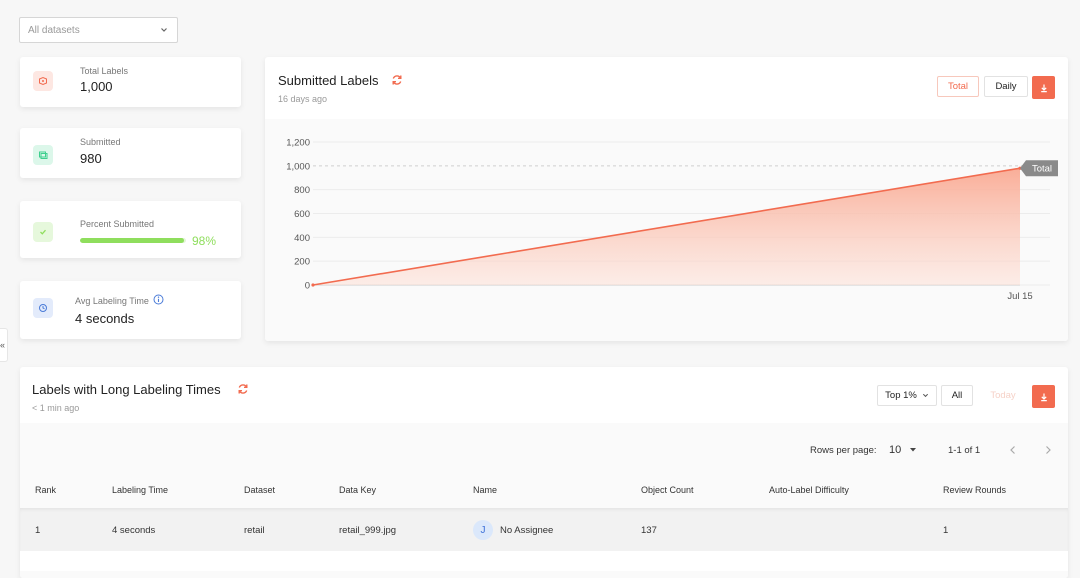  I want to click on column-header-rank: Rank, so click(45, 490).